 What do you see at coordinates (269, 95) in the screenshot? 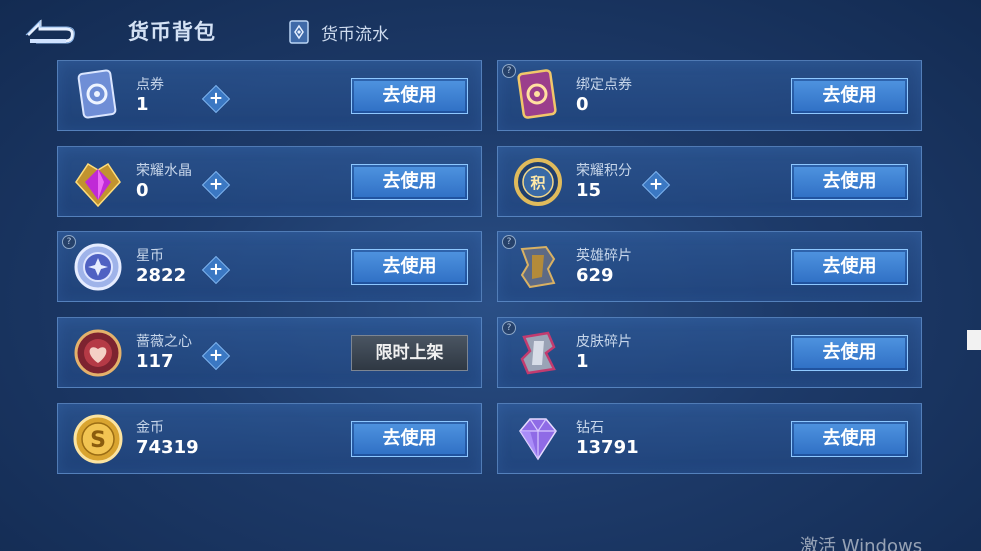
I see `currency-card: 点券 1 + 去使用` at bounding box center [269, 95].